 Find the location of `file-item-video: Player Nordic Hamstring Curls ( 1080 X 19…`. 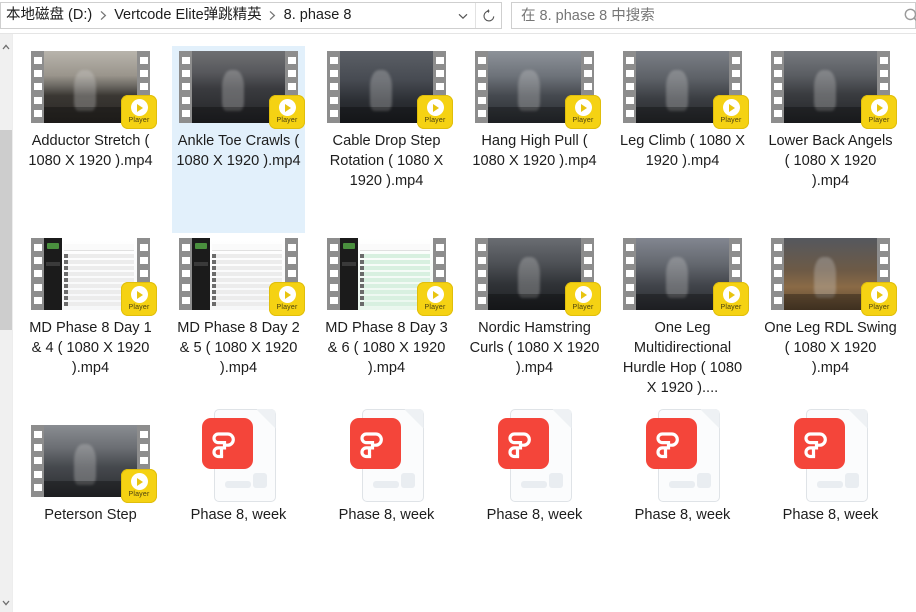

file-item-video: Player Nordic Hamstring Curls ( 1080 X 19… is located at coordinates (534, 326).